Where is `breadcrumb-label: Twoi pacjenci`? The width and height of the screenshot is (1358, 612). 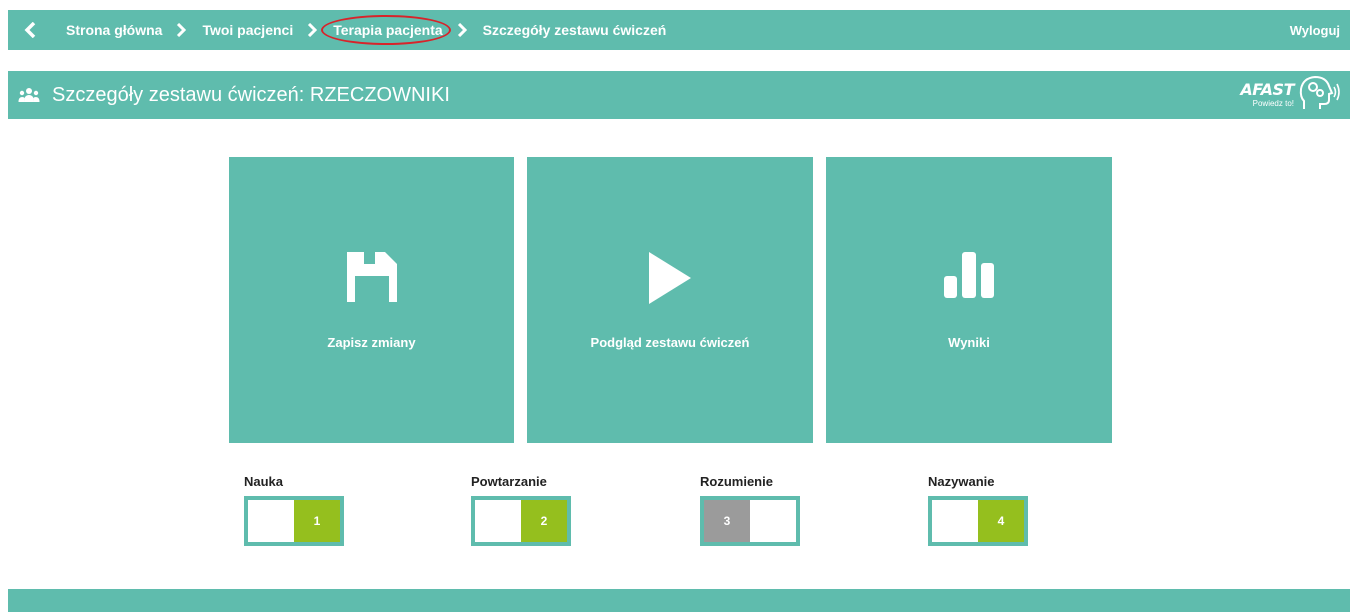 breadcrumb-label: Twoi pacjenci is located at coordinates (247, 30).